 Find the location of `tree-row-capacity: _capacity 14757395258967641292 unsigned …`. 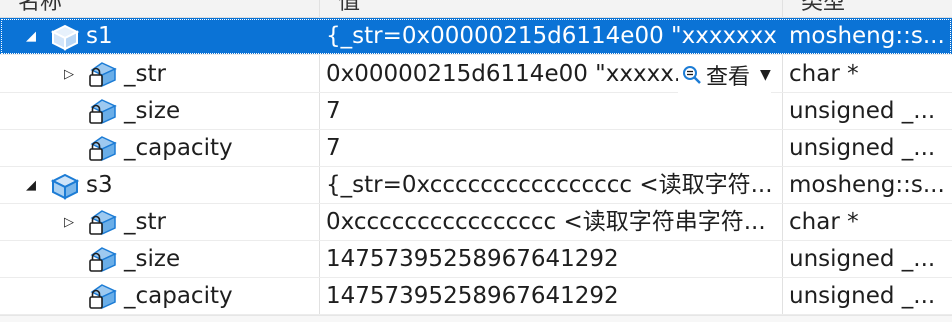

tree-row-capacity: _capacity 14757395258967641292 unsigned … is located at coordinates (476, 296).